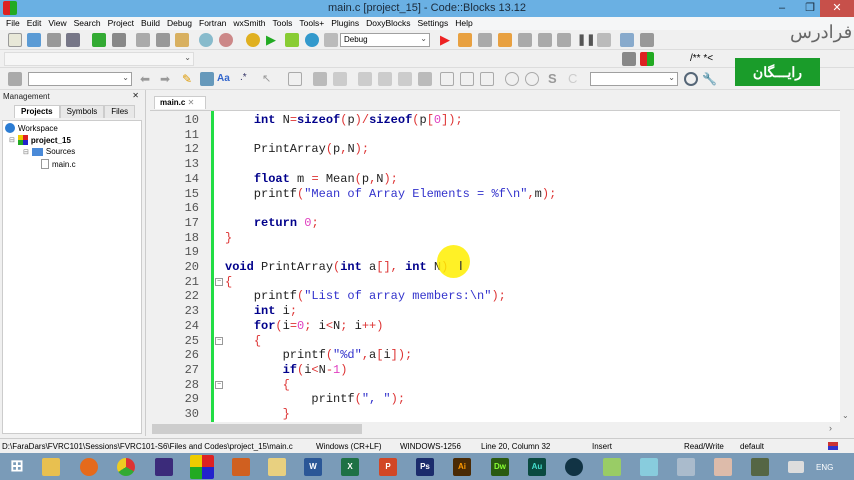 The image size is (854, 480). I want to click on regex-button: .*, so click(243, 77).